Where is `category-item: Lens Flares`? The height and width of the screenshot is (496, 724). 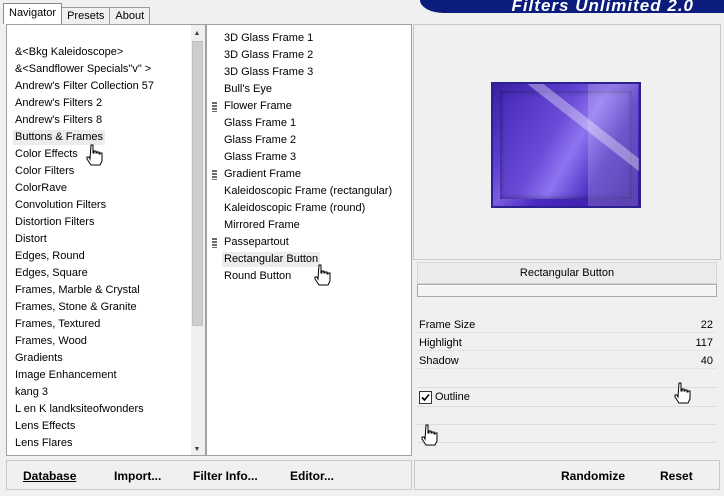 category-item: Lens Flares is located at coordinates (43, 443).